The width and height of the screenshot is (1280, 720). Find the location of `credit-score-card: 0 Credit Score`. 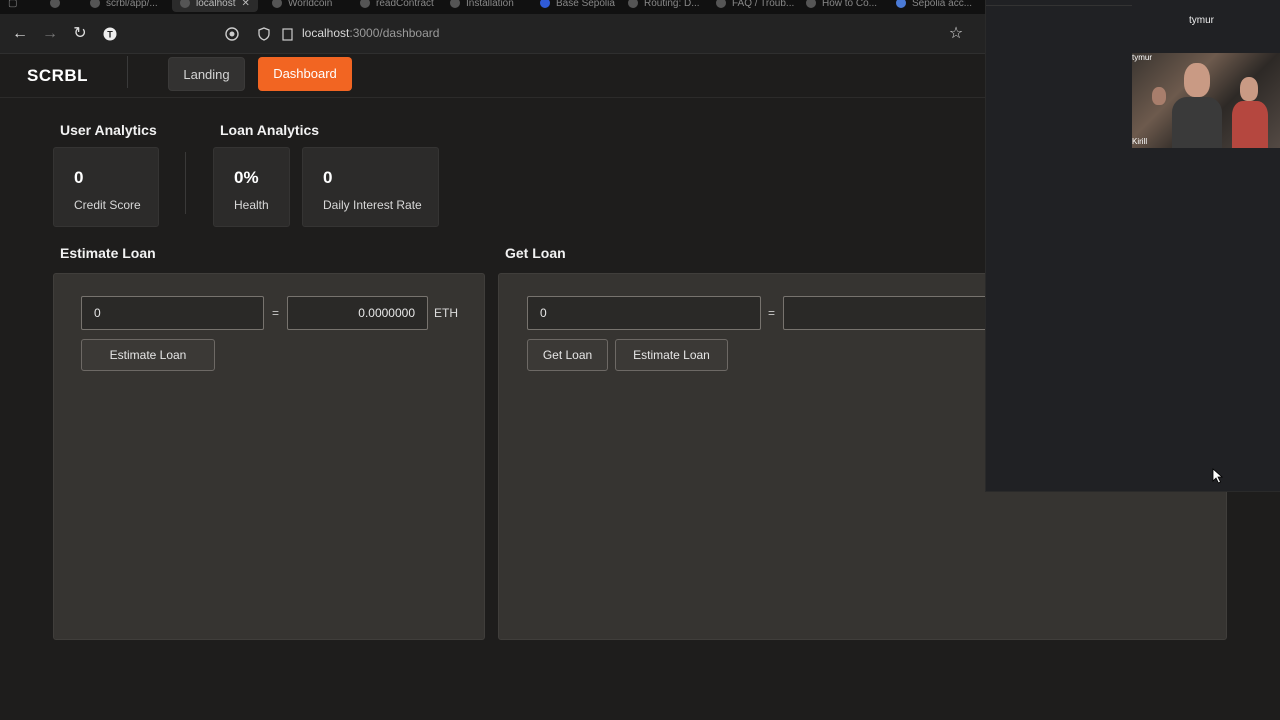

credit-score-card: 0 Credit Score is located at coordinates (106, 187).